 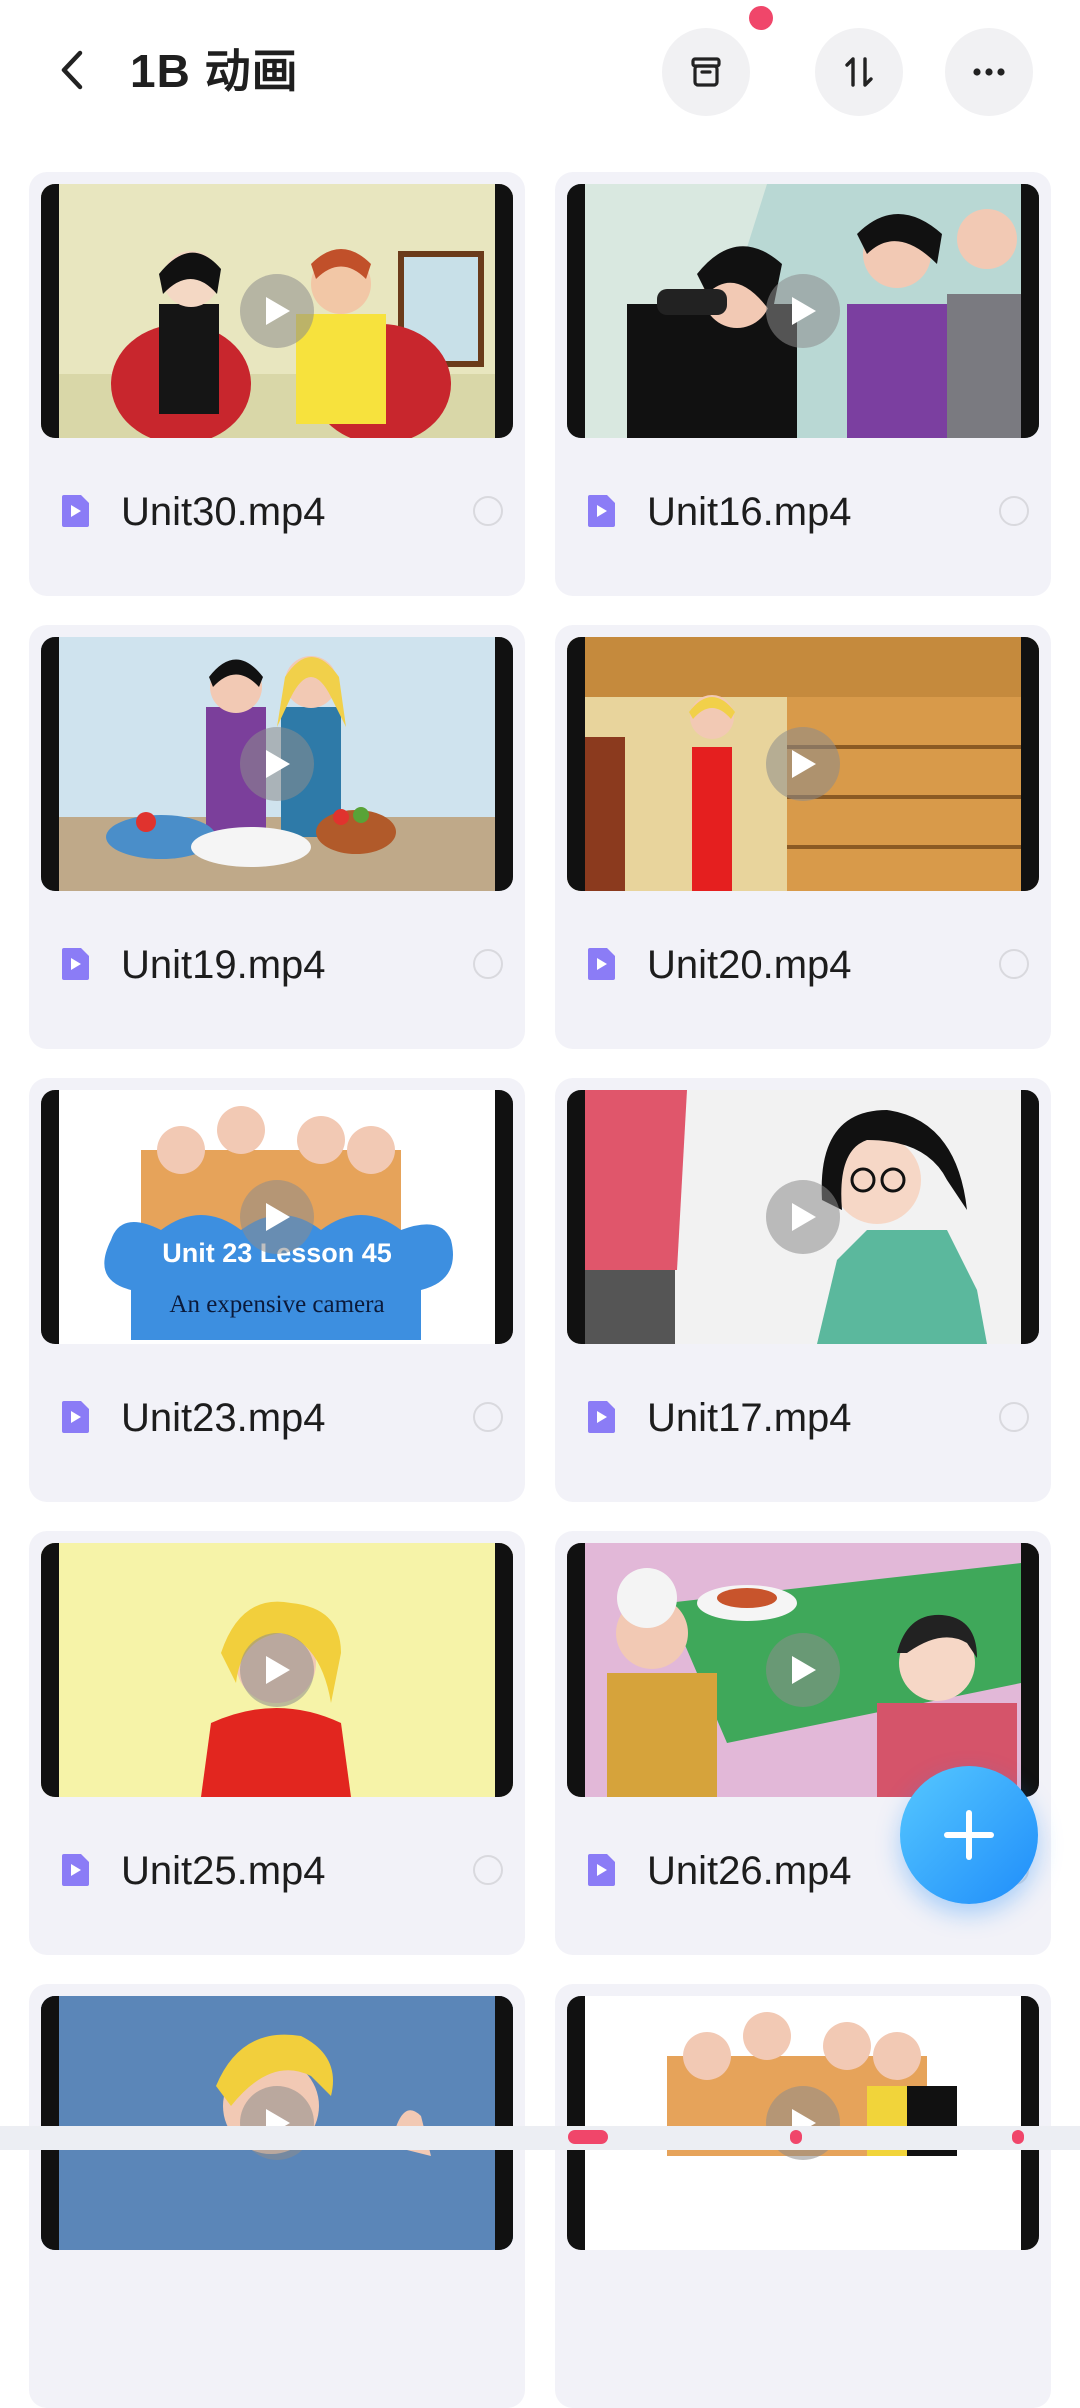 I want to click on file-card: Unit30.mp4, so click(x=277, y=384).